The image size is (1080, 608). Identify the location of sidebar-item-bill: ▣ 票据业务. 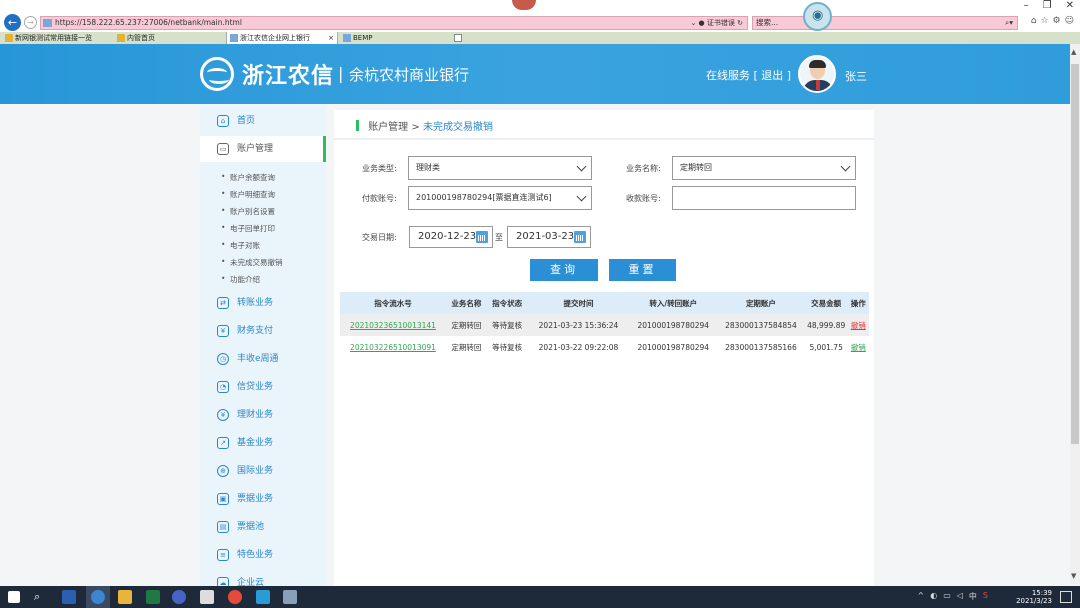
(263, 499).